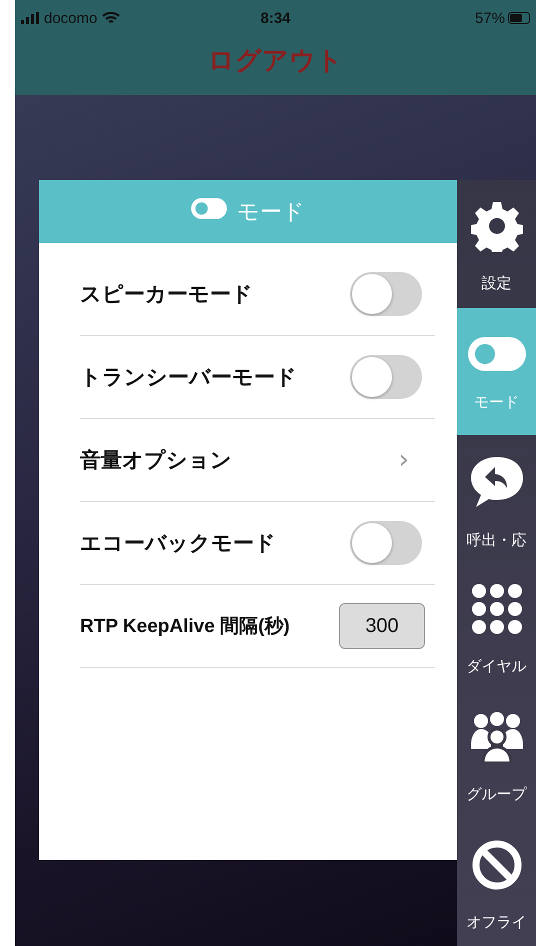  What do you see at coordinates (30, 18) in the screenshot?
I see `signal-icon` at bounding box center [30, 18].